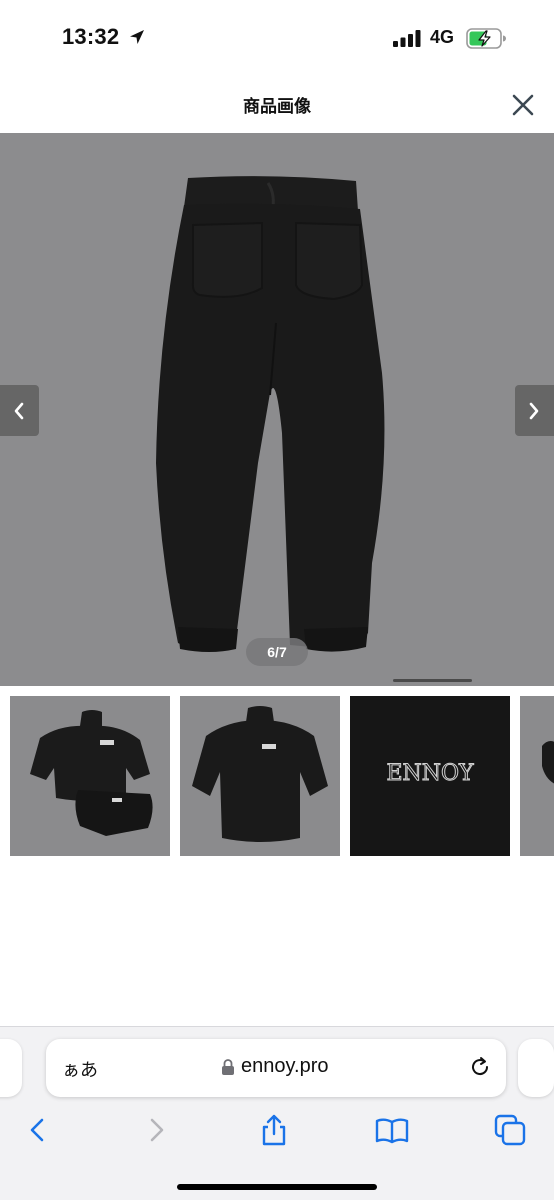 The width and height of the screenshot is (554, 1200). What do you see at coordinates (137, 37) in the screenshot?
I see `location-arrow-icon` at bounding box center [137, 37].